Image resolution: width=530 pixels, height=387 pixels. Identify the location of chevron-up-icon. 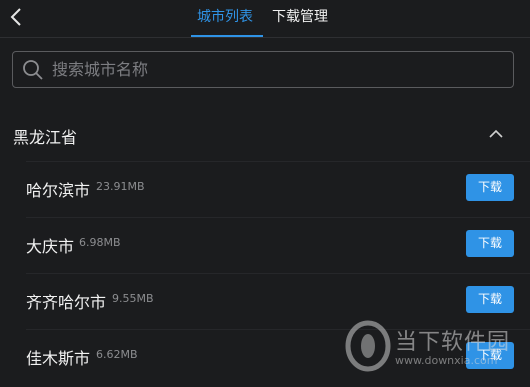
(496, 133).